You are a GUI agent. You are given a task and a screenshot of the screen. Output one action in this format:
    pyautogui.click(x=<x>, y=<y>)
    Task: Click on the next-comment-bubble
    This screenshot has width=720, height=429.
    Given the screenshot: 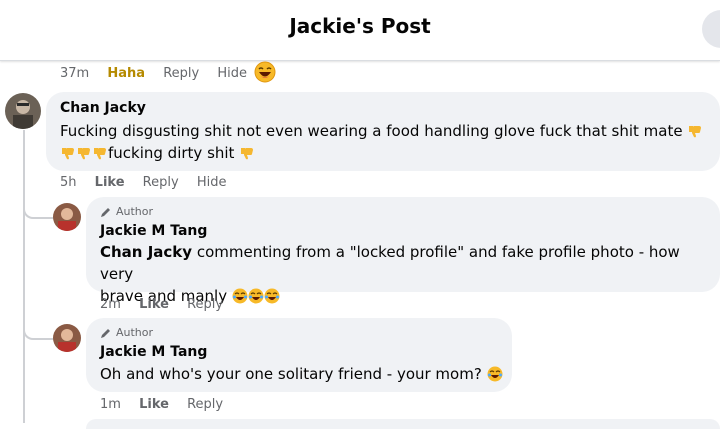 What is the action you would take?
    pyautogui.click(x=403, y=424)
    